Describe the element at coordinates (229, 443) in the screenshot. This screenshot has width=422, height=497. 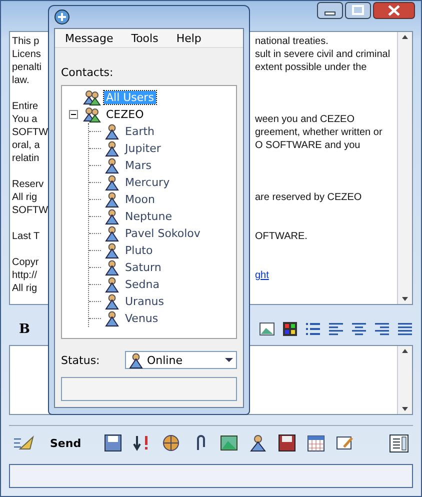
I see `picture-frame-icon` at that location.